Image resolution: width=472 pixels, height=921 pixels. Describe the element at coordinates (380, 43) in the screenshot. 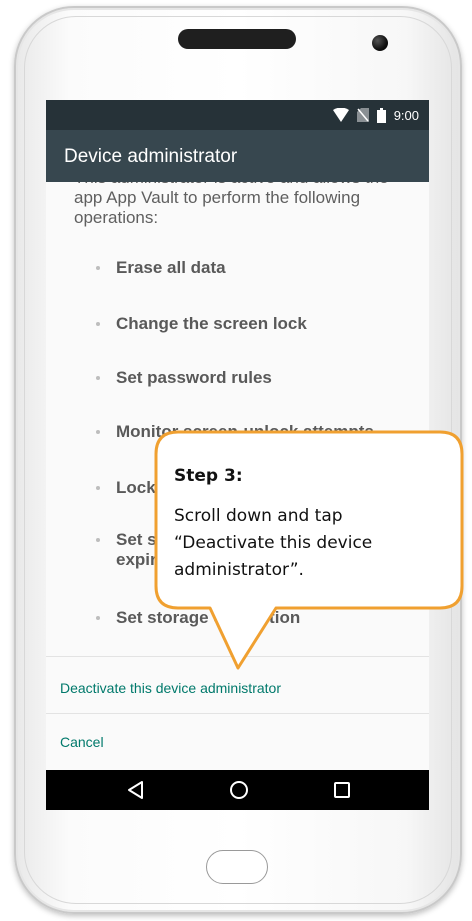

I see `front-camera` at that location.